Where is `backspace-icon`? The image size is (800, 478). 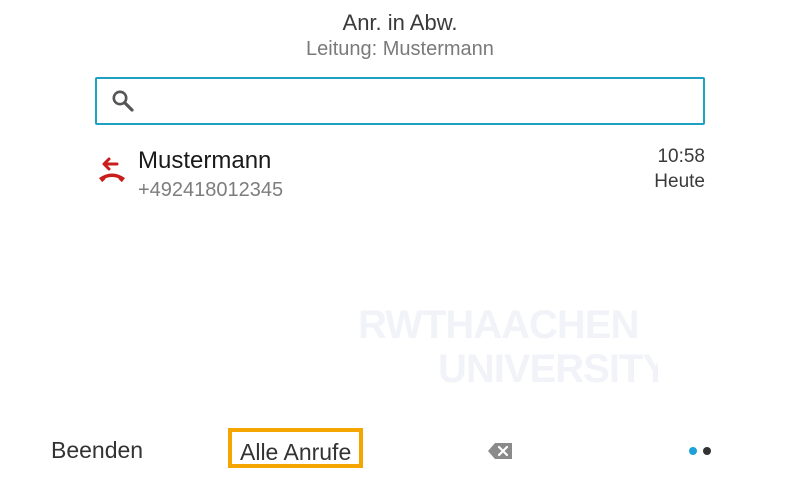
backspace-icon is located at coordinates (500, 451).